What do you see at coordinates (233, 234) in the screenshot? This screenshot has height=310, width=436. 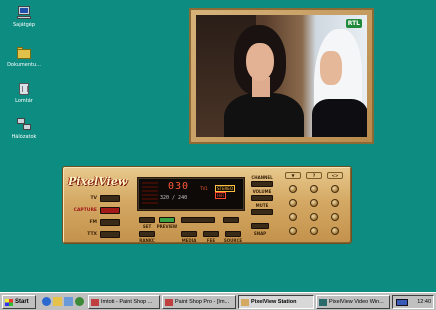 I see `source-button` at bounding box center [233, 234].